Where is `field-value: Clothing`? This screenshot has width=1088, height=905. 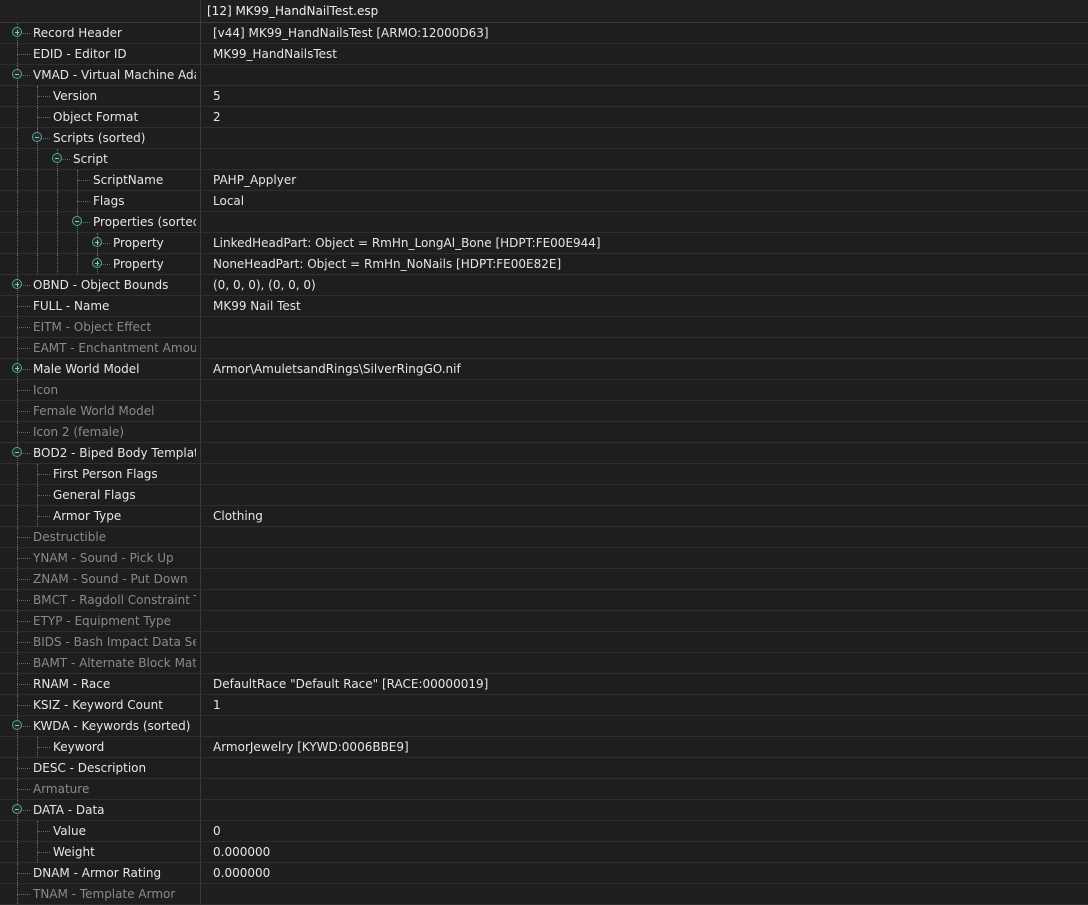 field-value: Clothing is located at coordinates (643, 516).